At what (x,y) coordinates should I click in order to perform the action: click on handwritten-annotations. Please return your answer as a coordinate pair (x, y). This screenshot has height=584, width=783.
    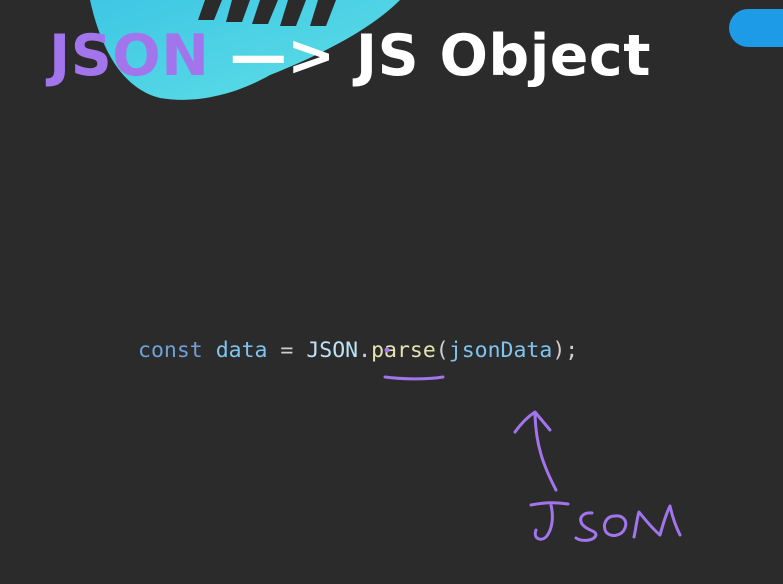
    Looking at the image, I should click on (532, 444).